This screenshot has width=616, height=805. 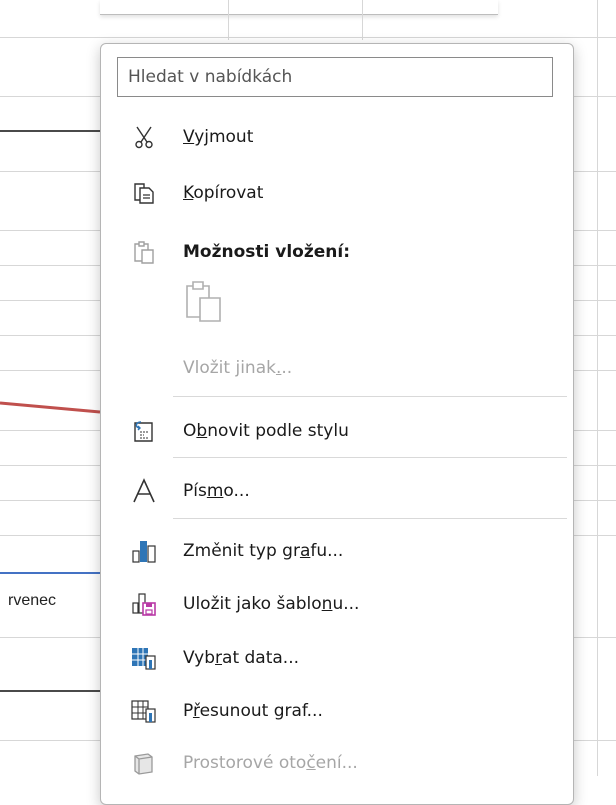 What do you see at coordinates (144, 252) in the screenshot?
I see `paste-icon` at bounding box center [144, 252].